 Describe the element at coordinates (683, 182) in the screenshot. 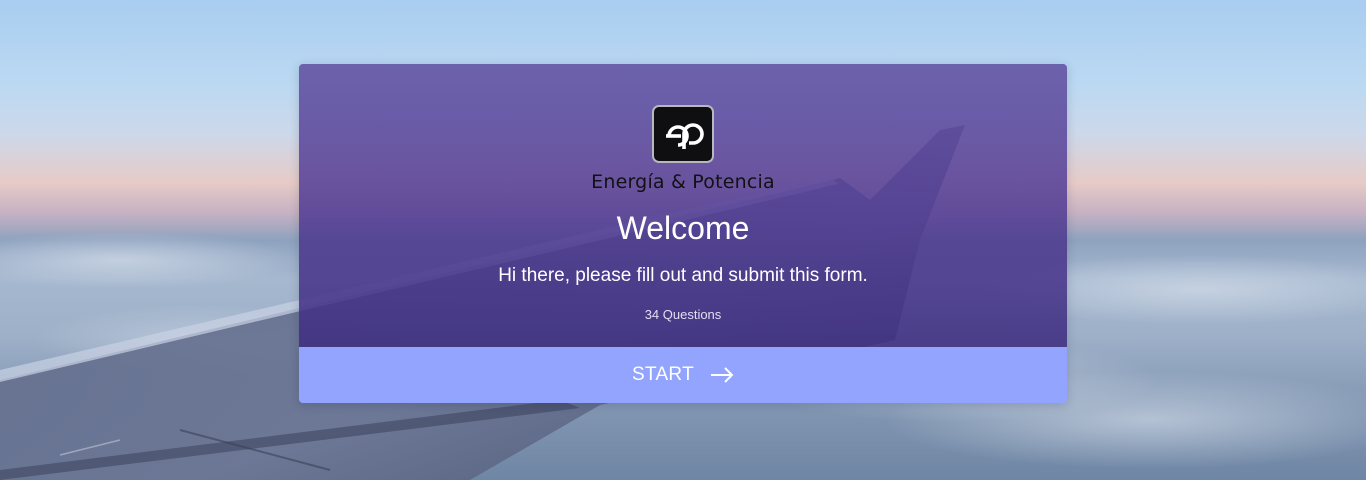

I see `brand-name: Energía & Potencia` at that location.